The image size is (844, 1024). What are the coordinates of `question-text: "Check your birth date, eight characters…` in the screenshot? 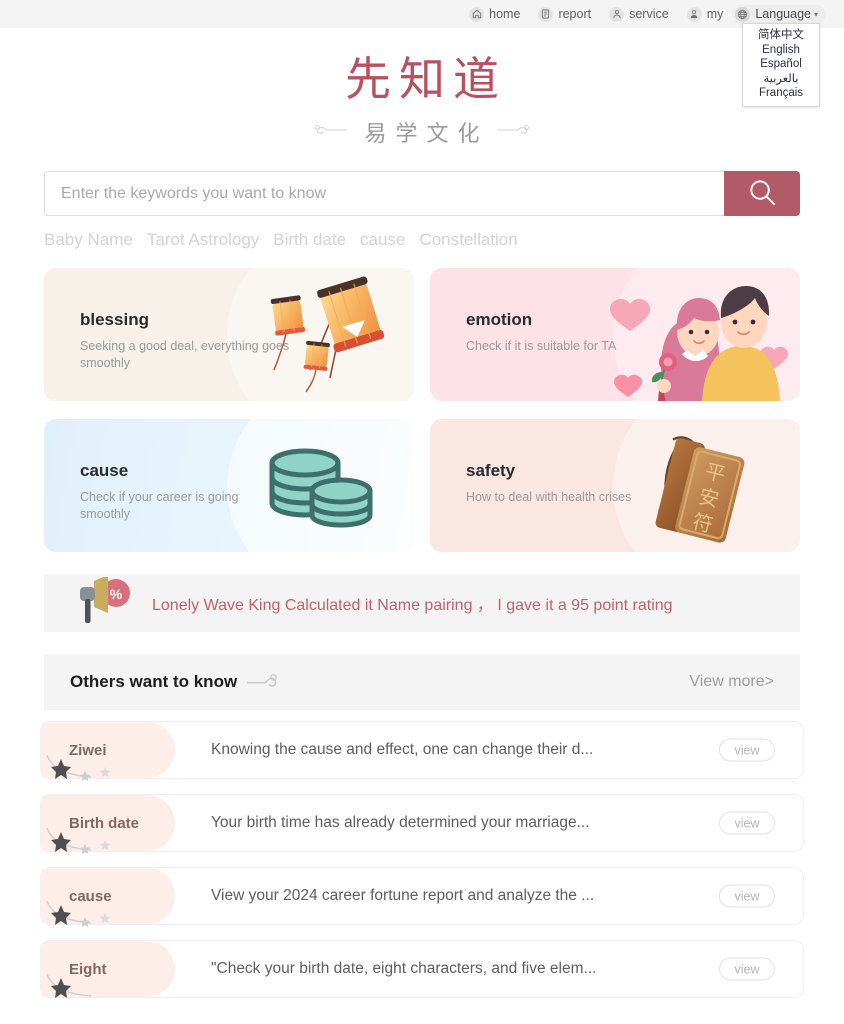 It's located at (404, 968).